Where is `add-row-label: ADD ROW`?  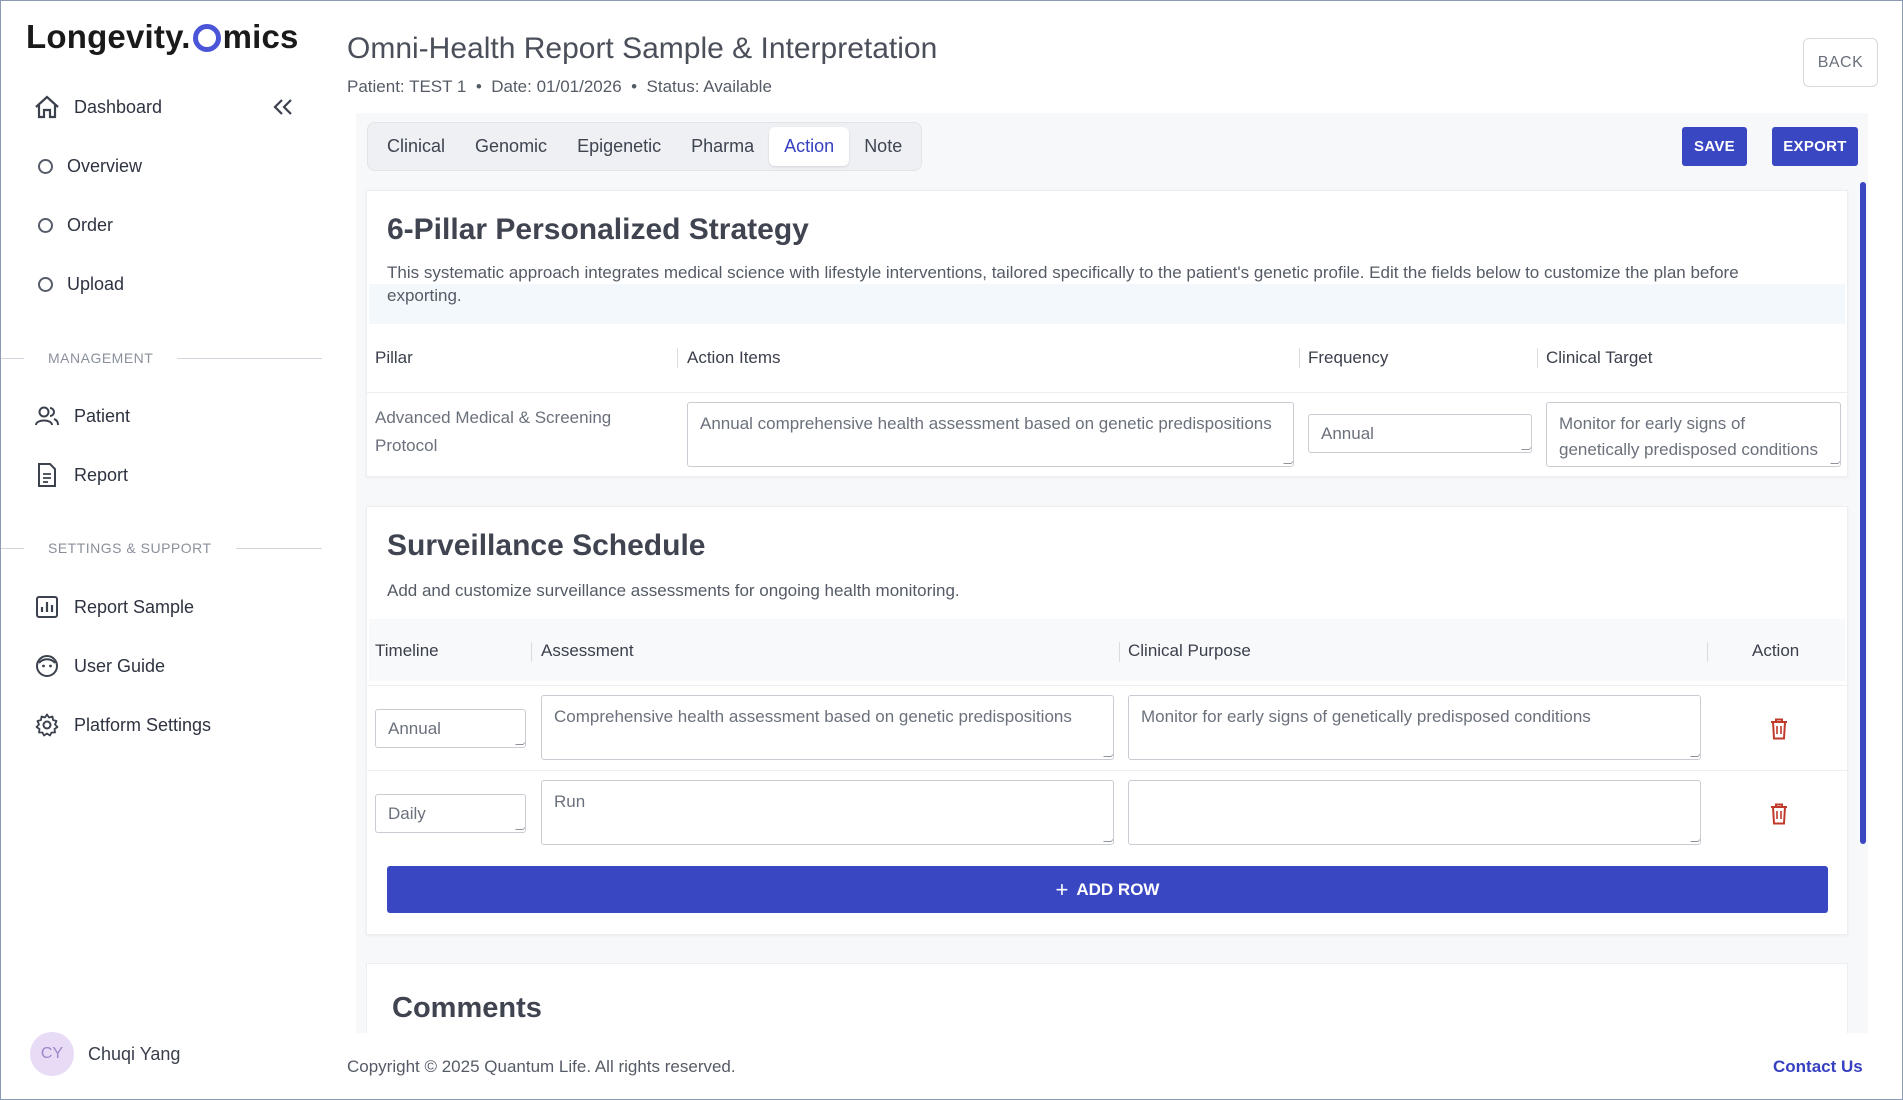
add-row-label: ADD ROW is located at coordinates (1118, 889).